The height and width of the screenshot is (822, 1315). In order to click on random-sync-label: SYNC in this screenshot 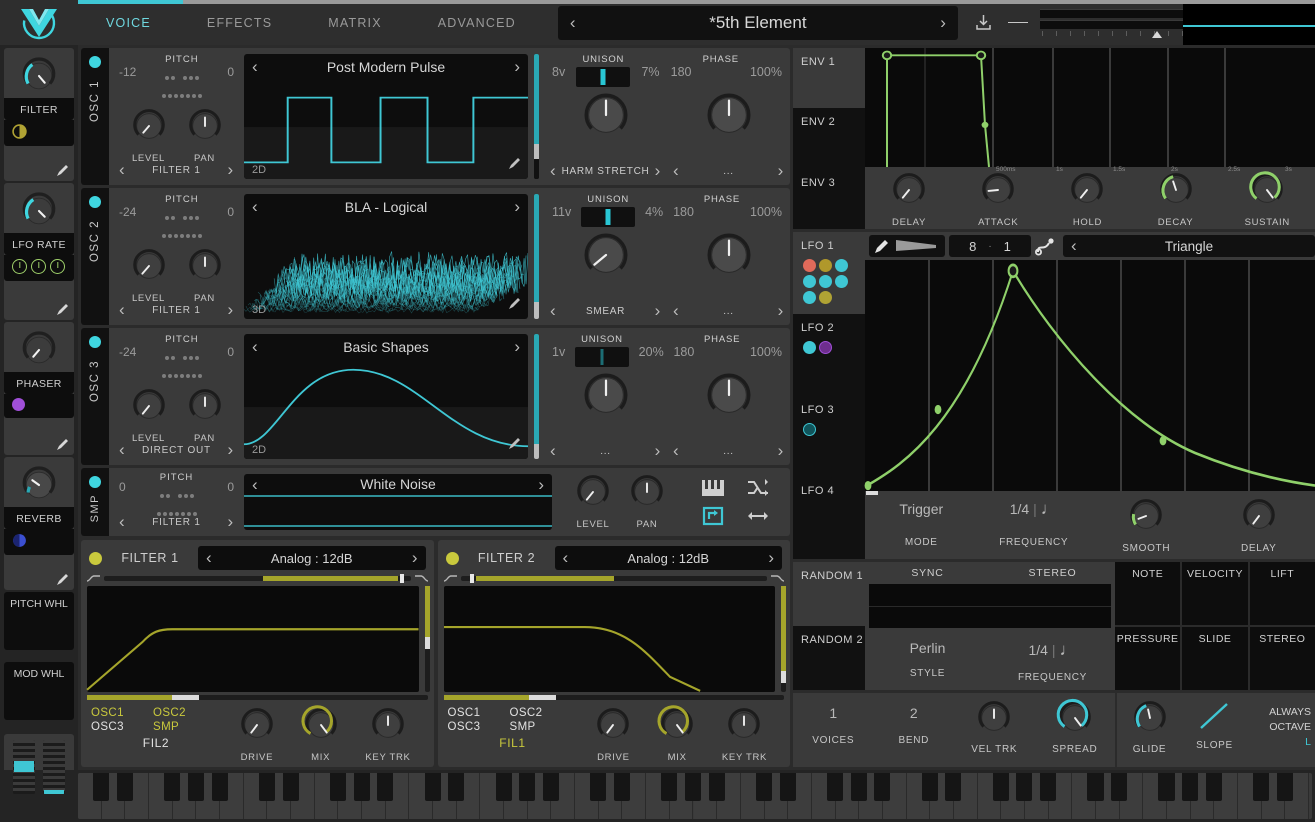, I will do `click(927, 573)`.